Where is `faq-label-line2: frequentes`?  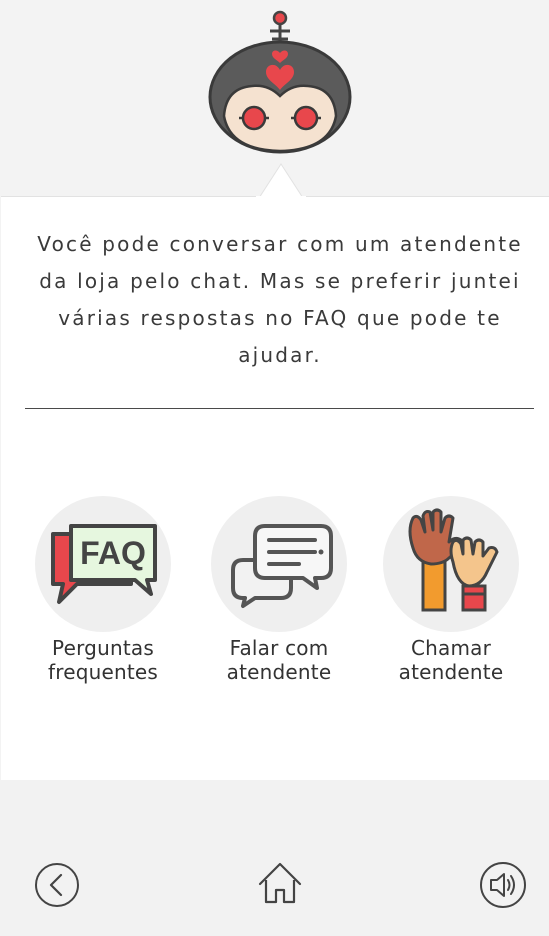 faq-label-line2: frequentes is located at coordinates (103, 672).